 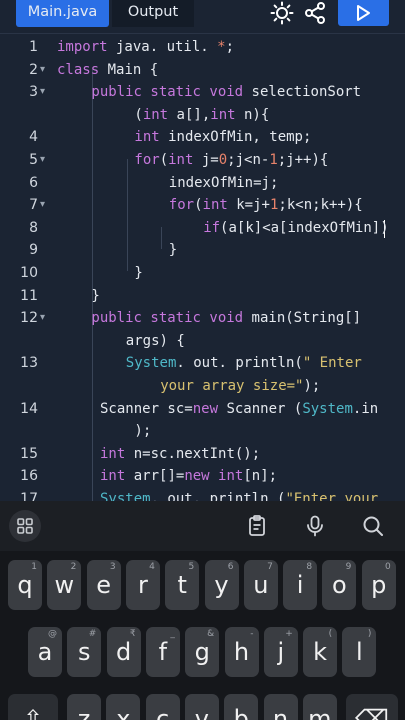 I want to click on code-text: }, so click(x=173, y=250).